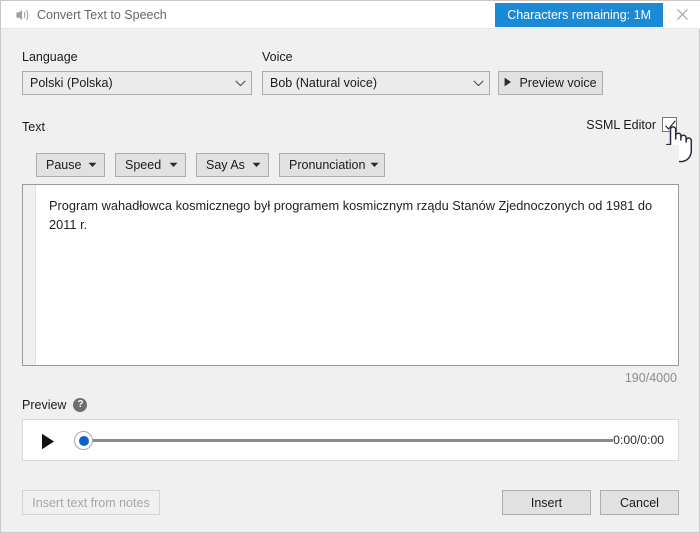 The image size is (700, 533). I want to click on playback-thumb, so click(83, 440).